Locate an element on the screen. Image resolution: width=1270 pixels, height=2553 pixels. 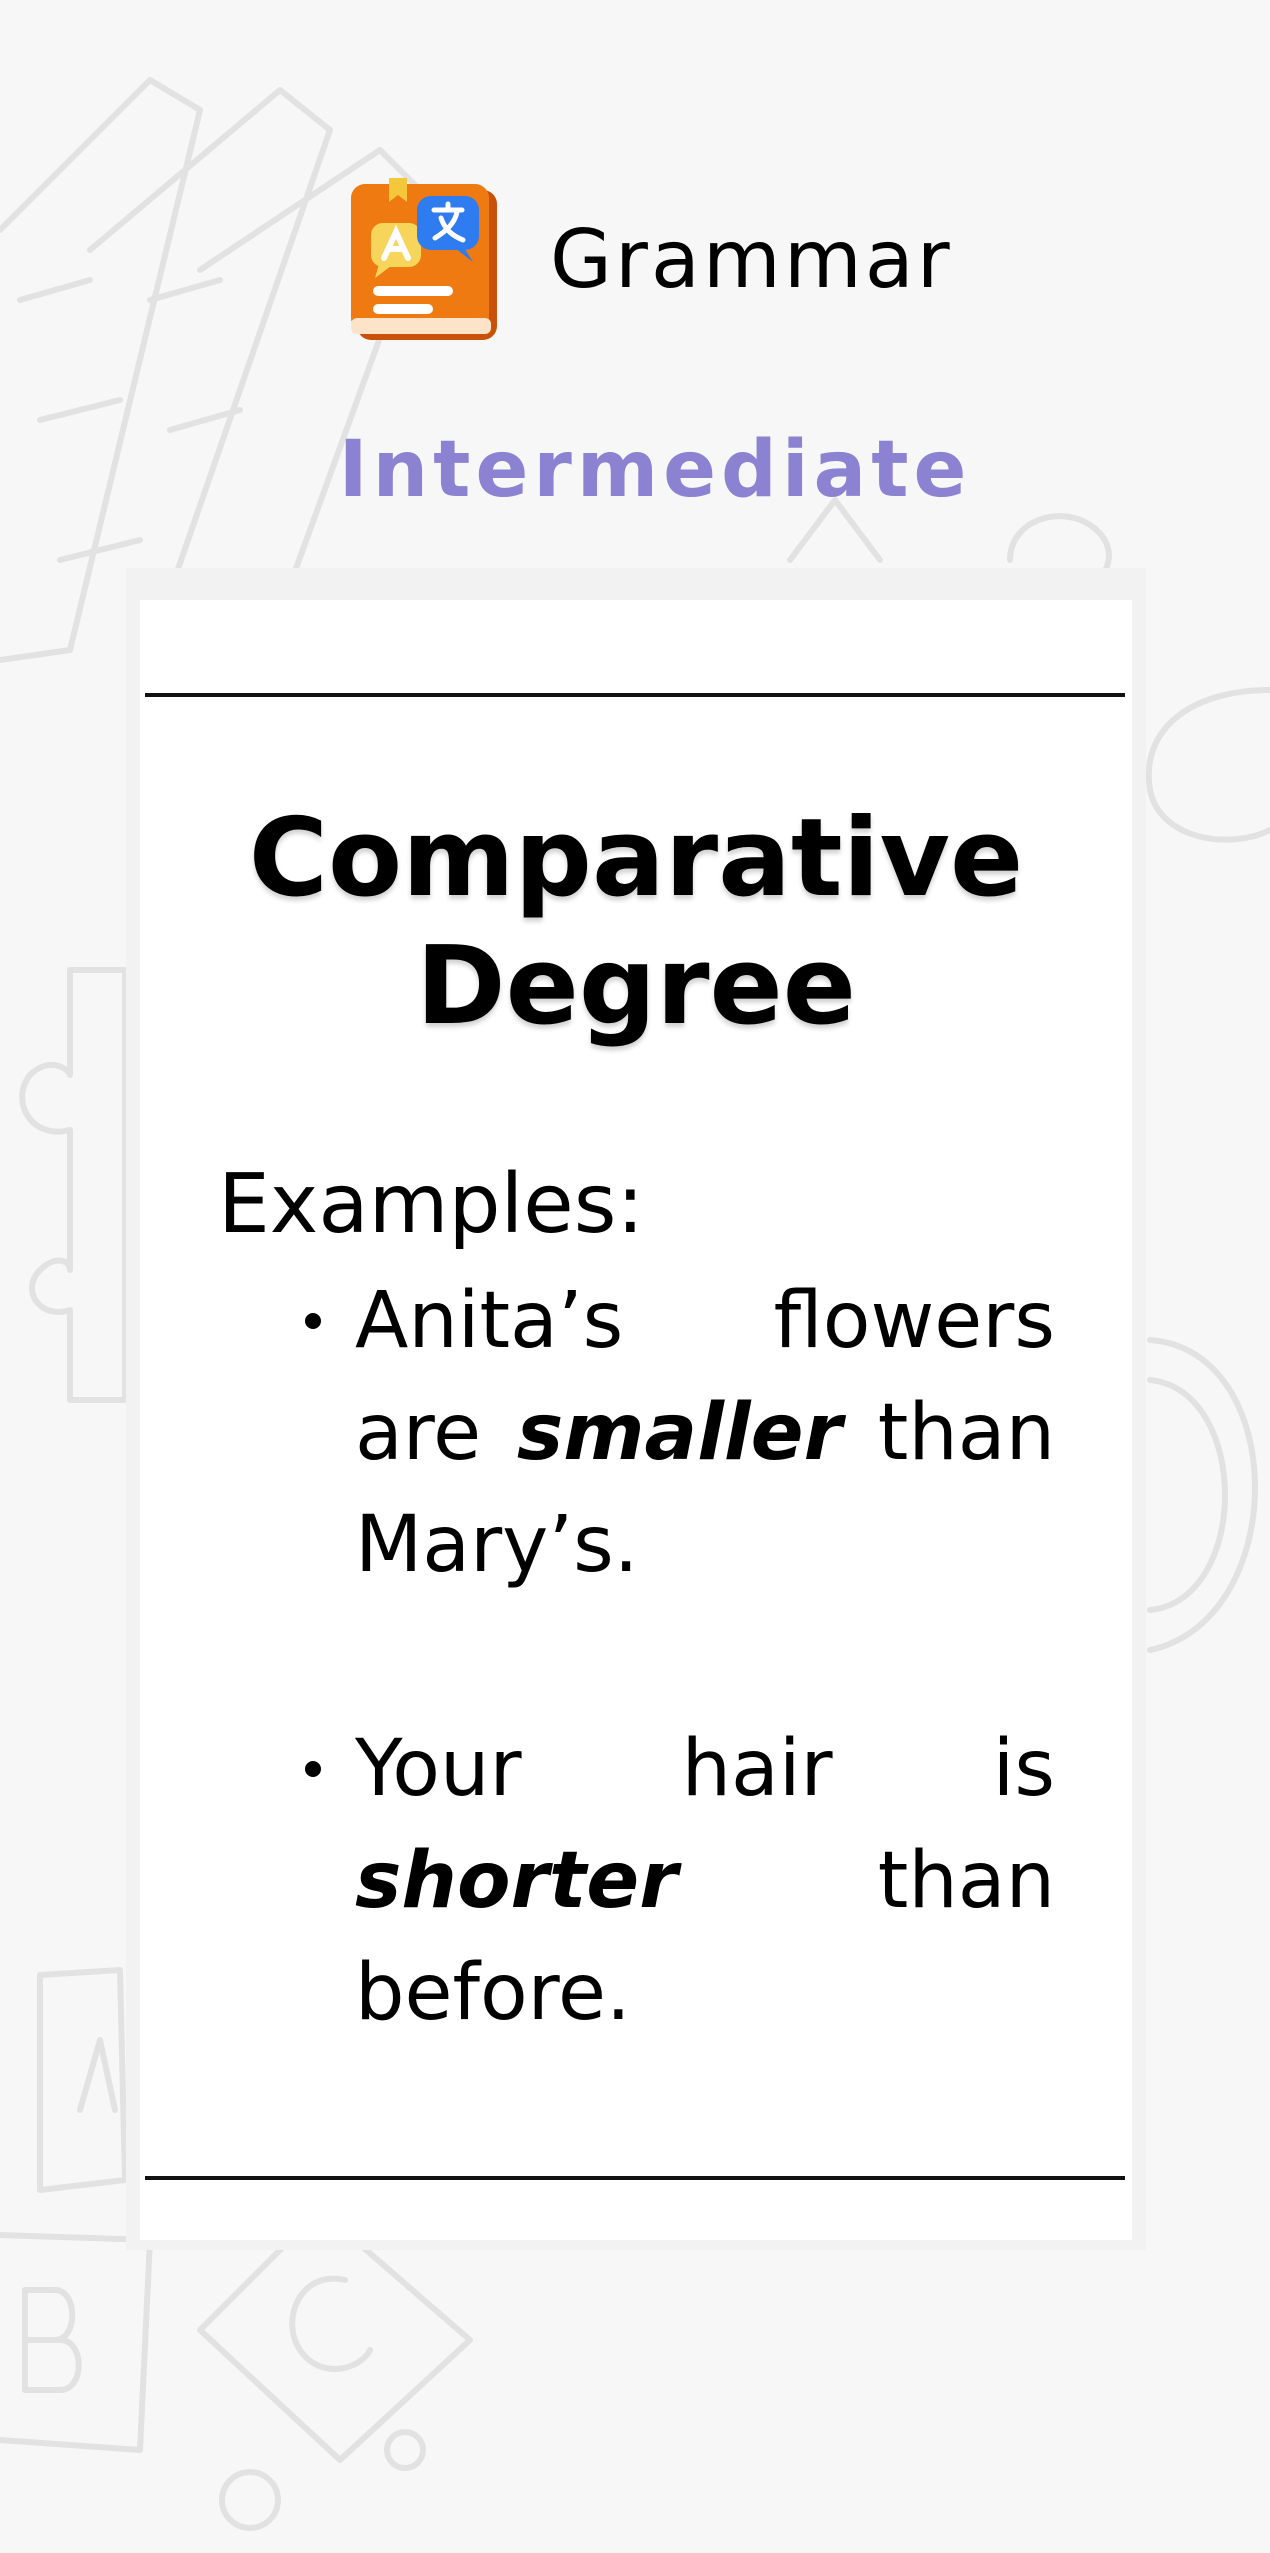
bottom-divider is located at coordinates (635, 2178).